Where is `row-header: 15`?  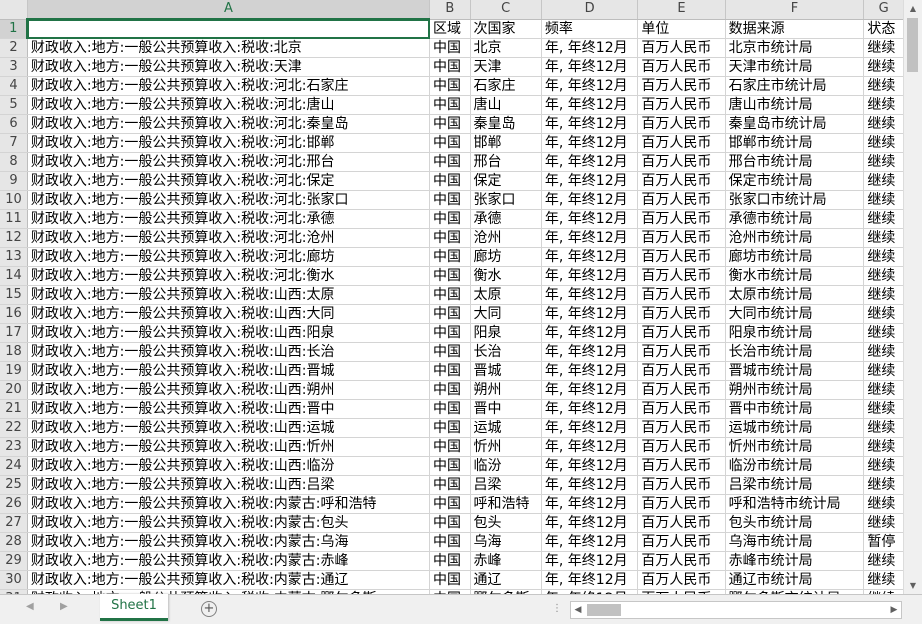
row-header: 15 is located at coordinates (14, 295).